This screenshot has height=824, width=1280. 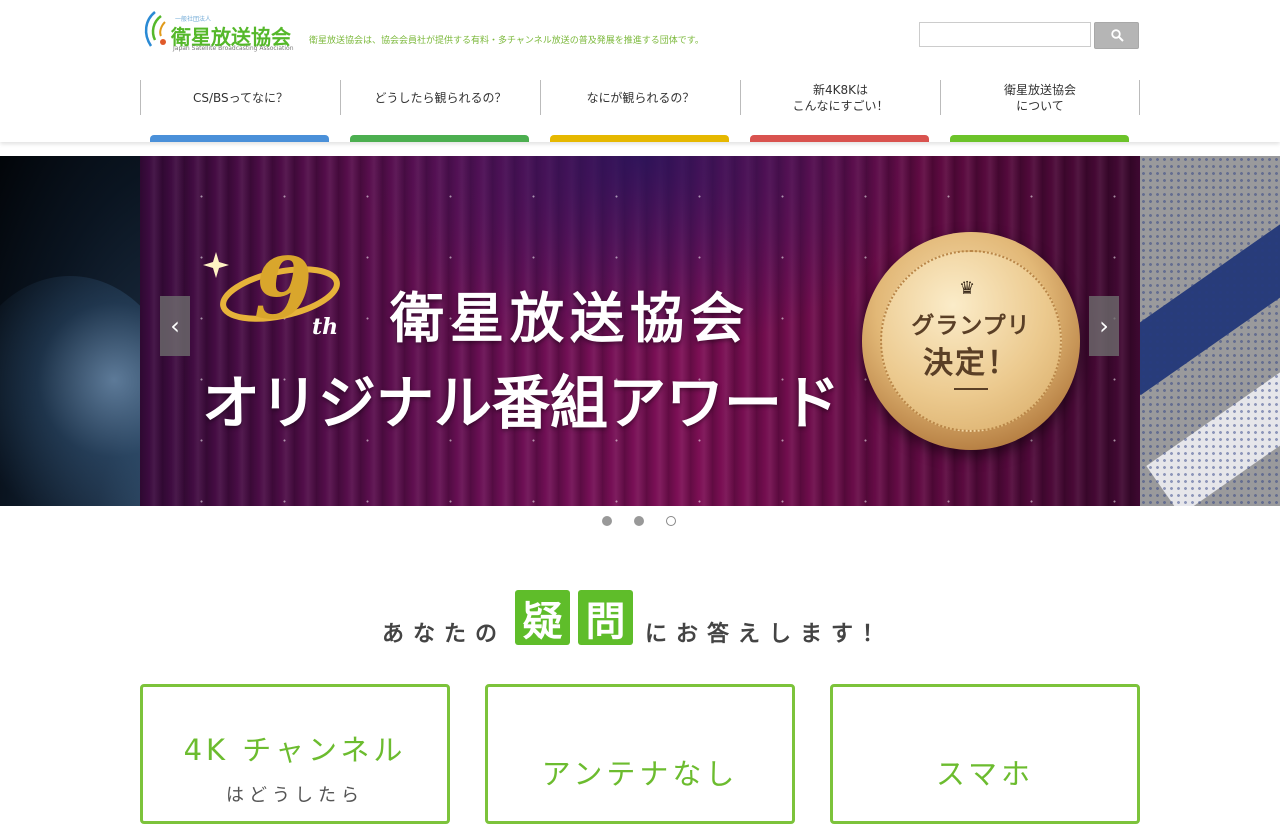 I want to click on chevron-right-icon: ›, so click(x=1104, y=326).